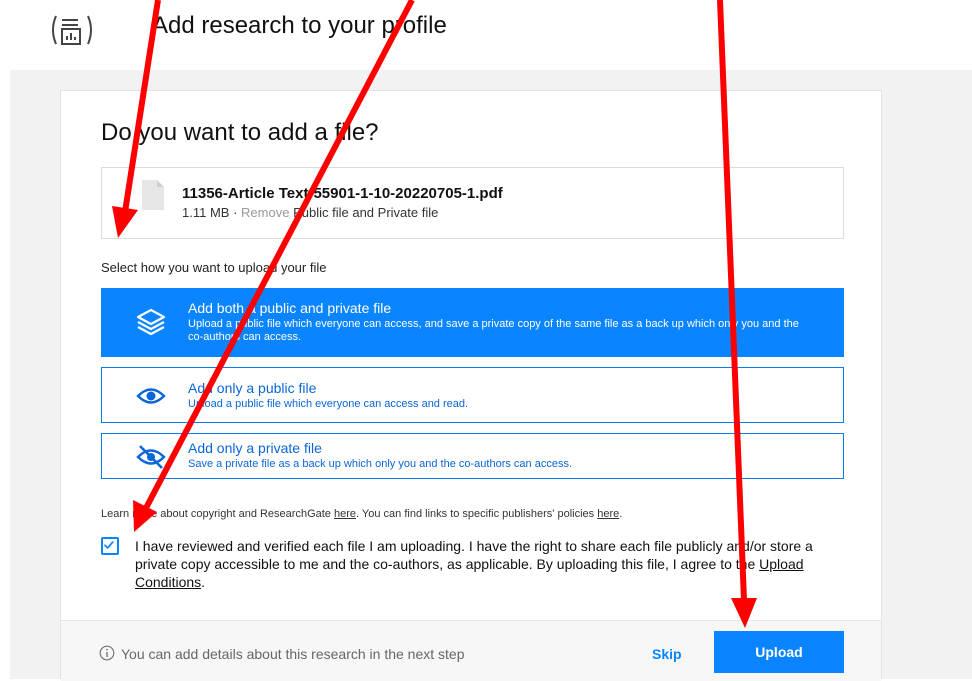  I want to click on option-title: Add both a public and private file, so click(290, 308).